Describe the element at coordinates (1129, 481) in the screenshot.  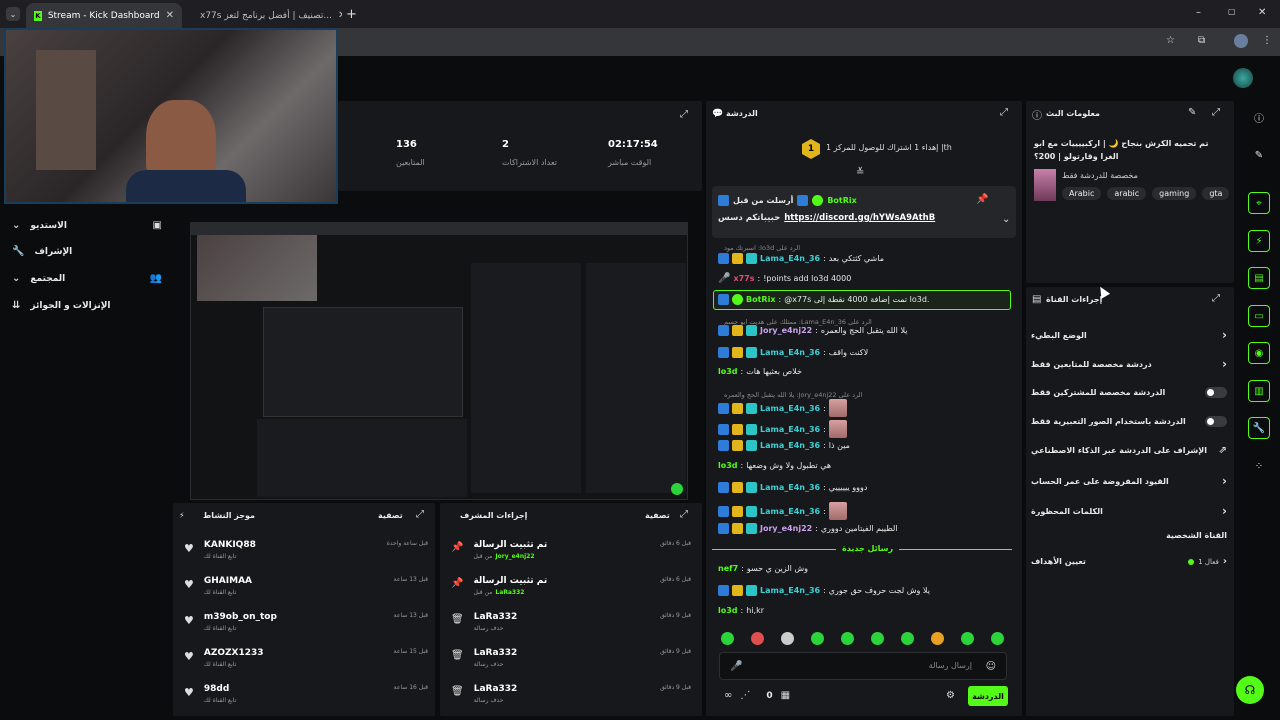
I see `channel-setting-row: القيود المفروضة على عمر الحساب ›` at that location.